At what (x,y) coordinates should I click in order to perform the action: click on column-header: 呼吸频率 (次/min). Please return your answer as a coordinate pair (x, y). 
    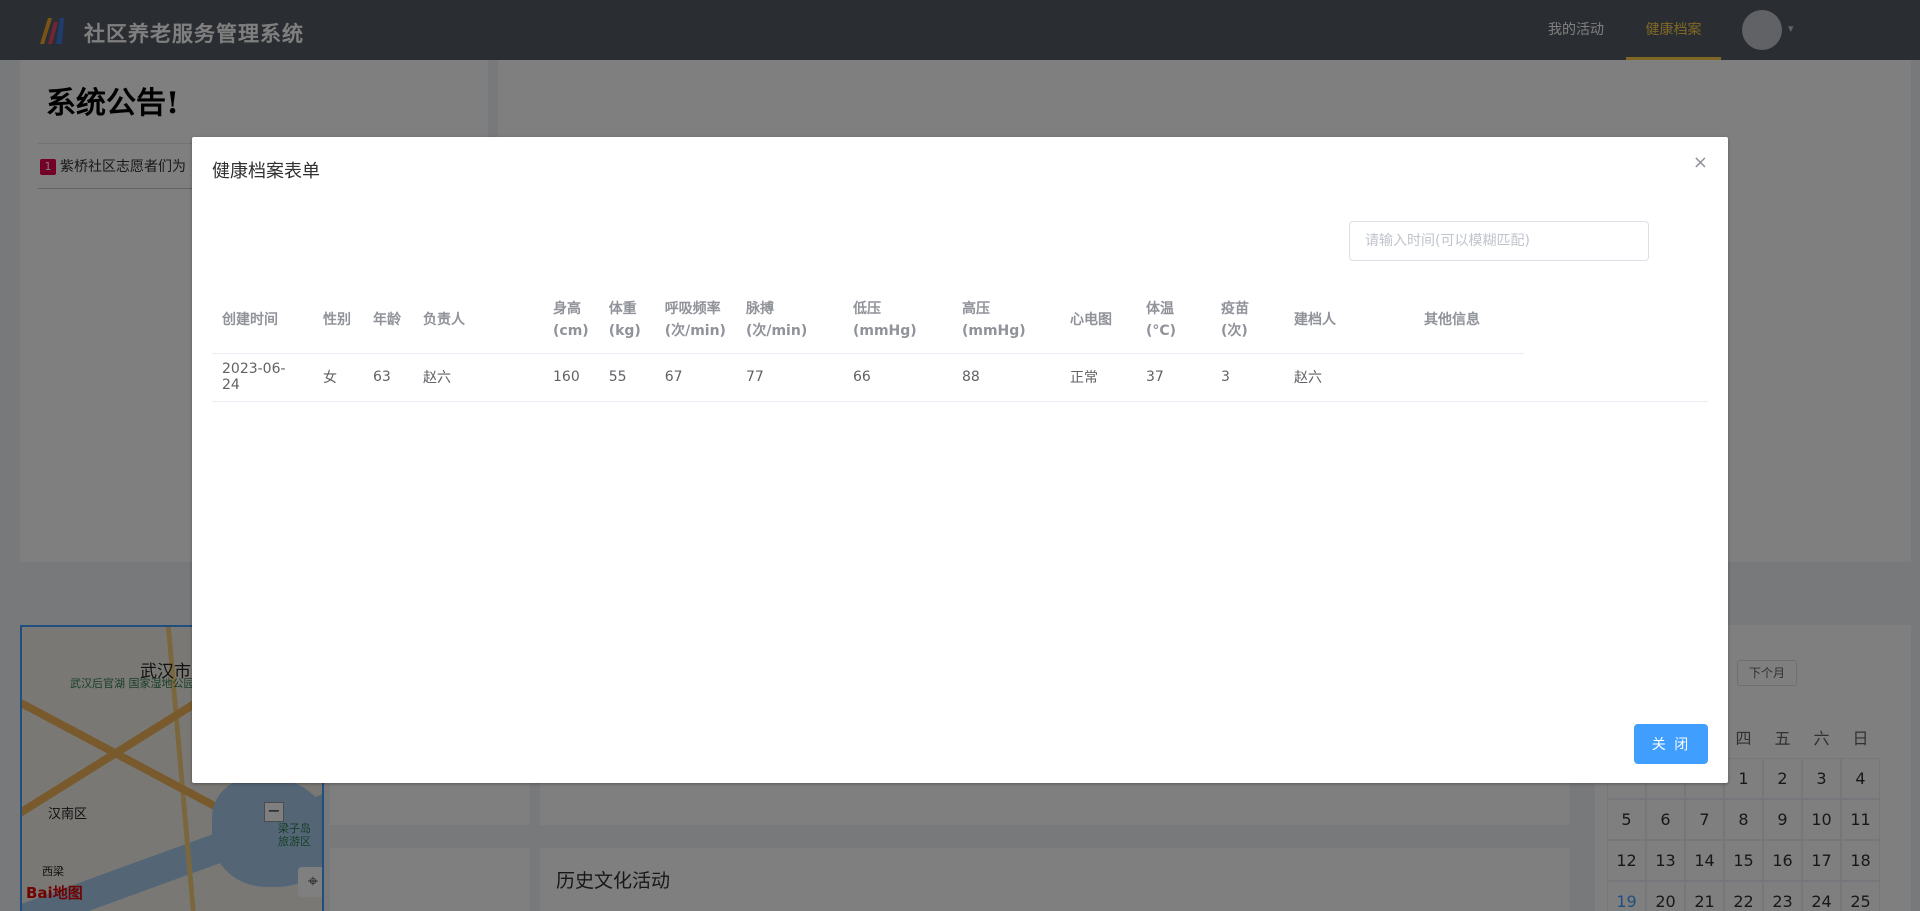
    Looking at the image, I should click on (695, 320).